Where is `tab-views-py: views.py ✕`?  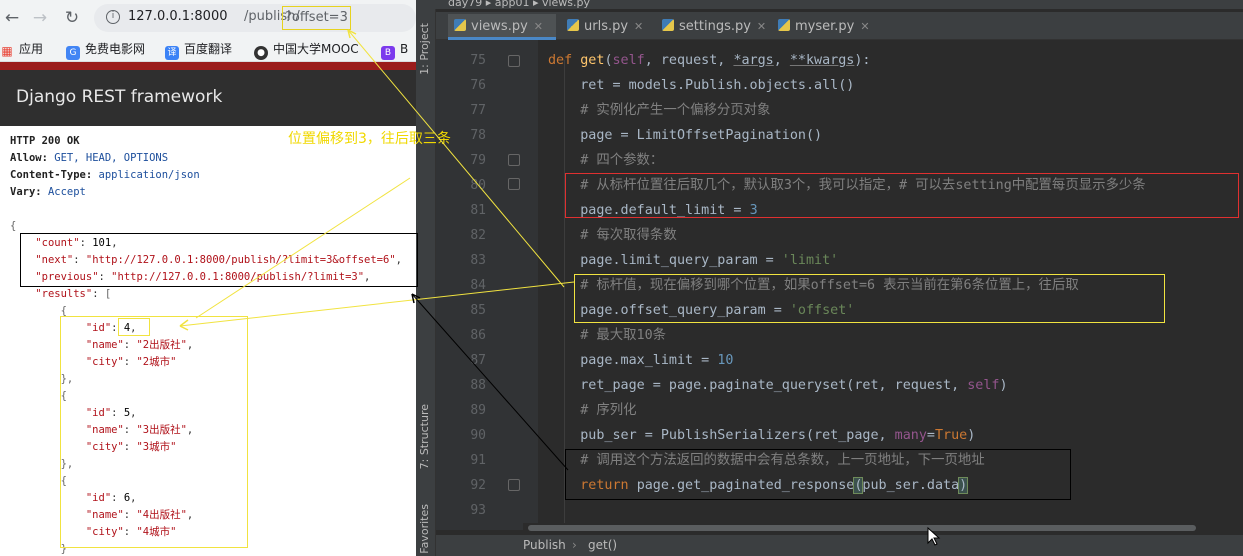 tab-views-py: views.py ✕ is located at coordinates (502, 27).